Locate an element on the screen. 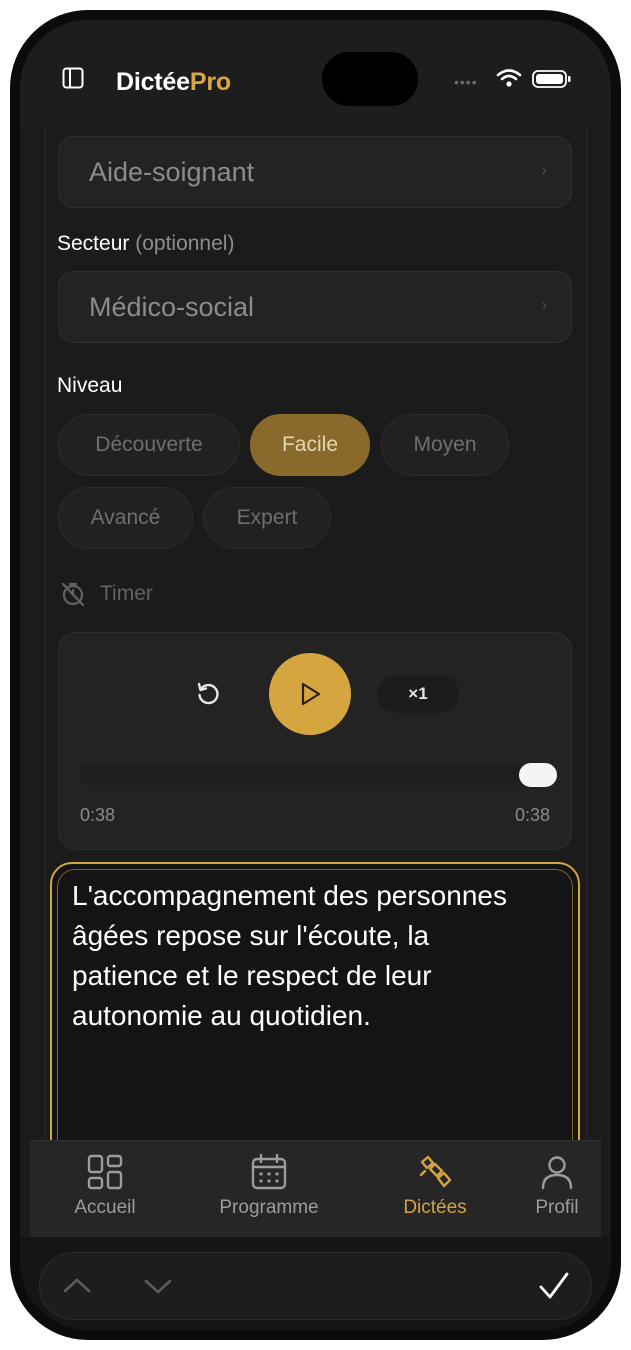 Image resolution: width=631 pixels, height=1350 pixels. sector-optional-text: (optionnel) is located at coordinates (185, 243).